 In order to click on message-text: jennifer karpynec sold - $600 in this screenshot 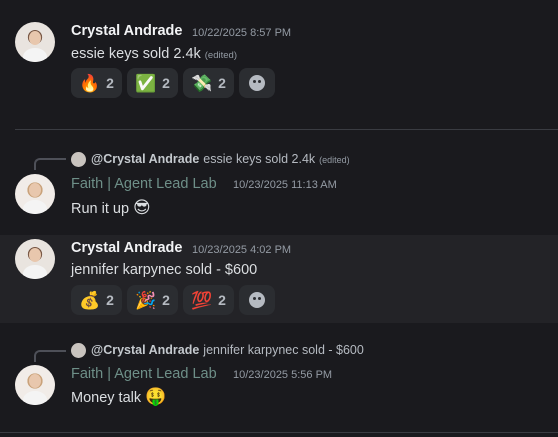, I will do `click(164, 270)`.